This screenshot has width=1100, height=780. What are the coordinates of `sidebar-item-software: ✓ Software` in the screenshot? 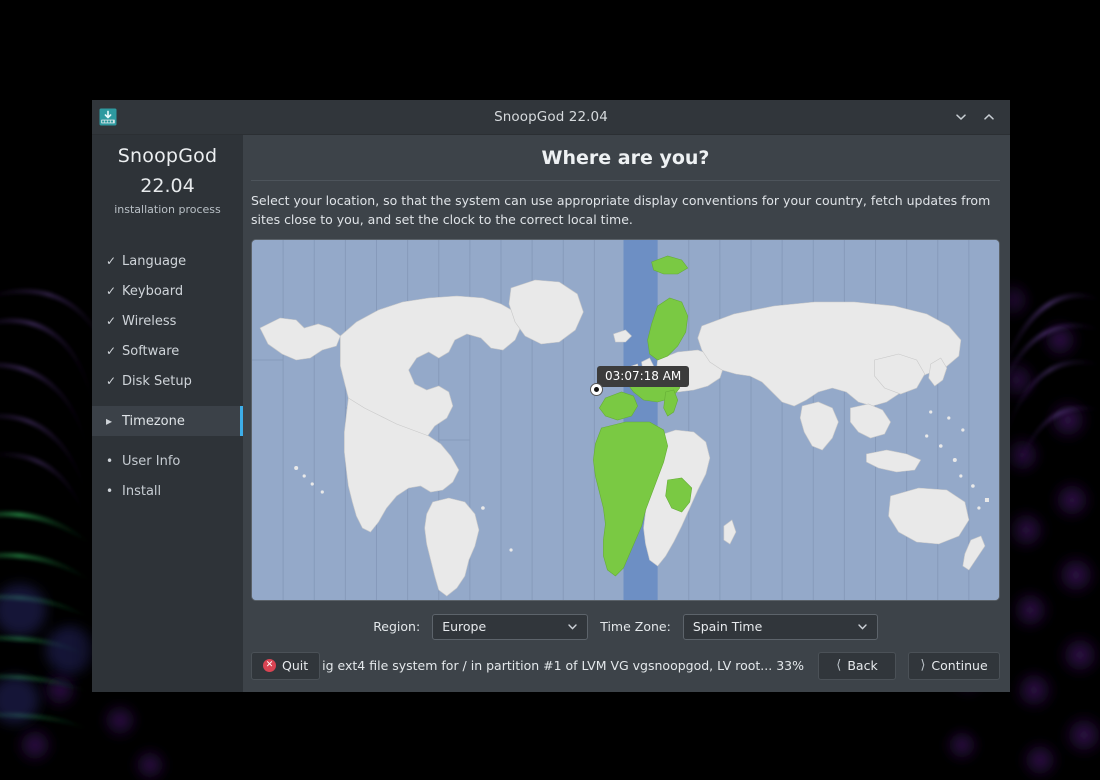 It's located at (167, 351).